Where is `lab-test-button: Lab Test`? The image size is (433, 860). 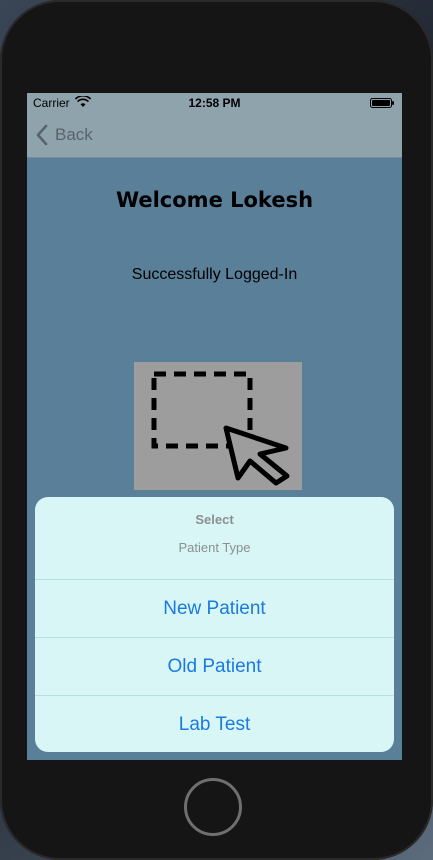
lab-test-button: Lab Test is located at coordinates (214, 723).